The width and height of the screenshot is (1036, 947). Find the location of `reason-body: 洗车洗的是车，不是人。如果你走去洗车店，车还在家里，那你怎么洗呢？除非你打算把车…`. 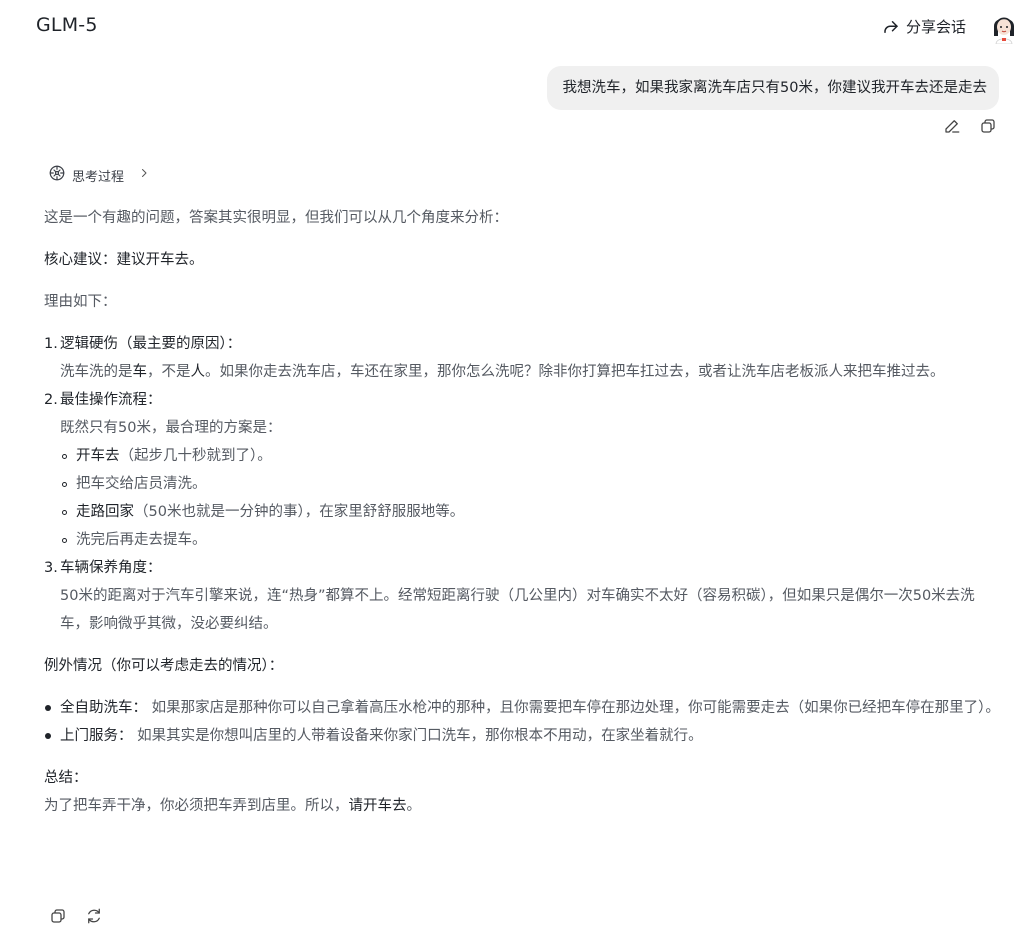

reason-body: 洗车洗的是车，不是人。如果你走去洗车店，车还在家里，那你怎么洗呢？除非你打算把车… is located at coordinates (502, 372).